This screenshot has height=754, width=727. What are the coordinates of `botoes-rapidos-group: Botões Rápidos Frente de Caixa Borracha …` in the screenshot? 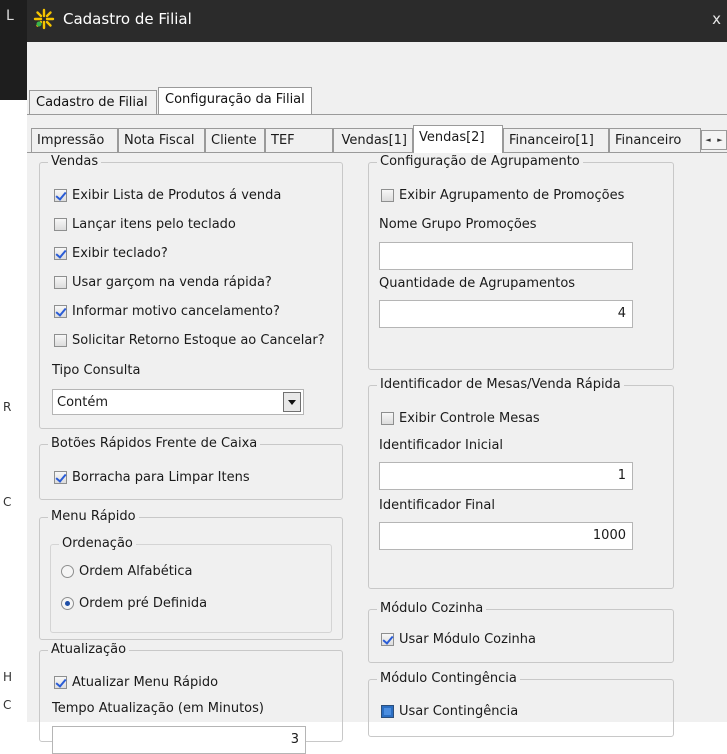 It's located at (191, 468).